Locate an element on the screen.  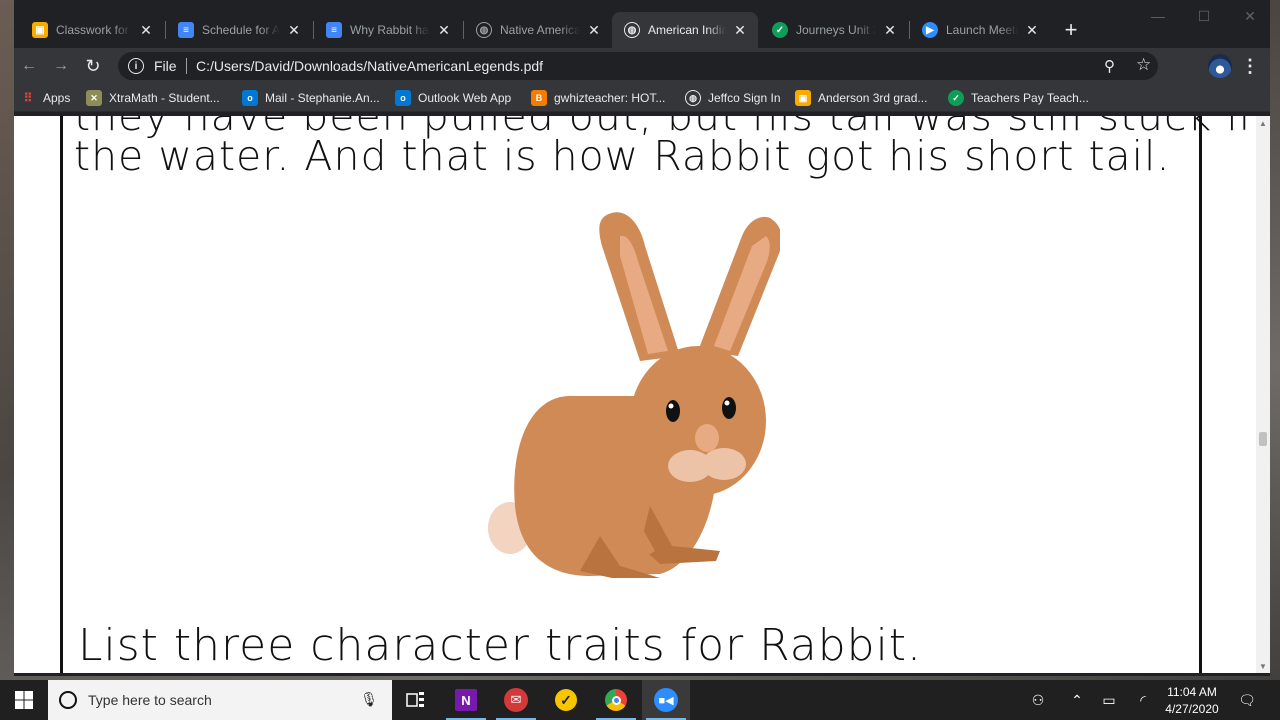
page-border-right is located at coordinates (1200, 394).